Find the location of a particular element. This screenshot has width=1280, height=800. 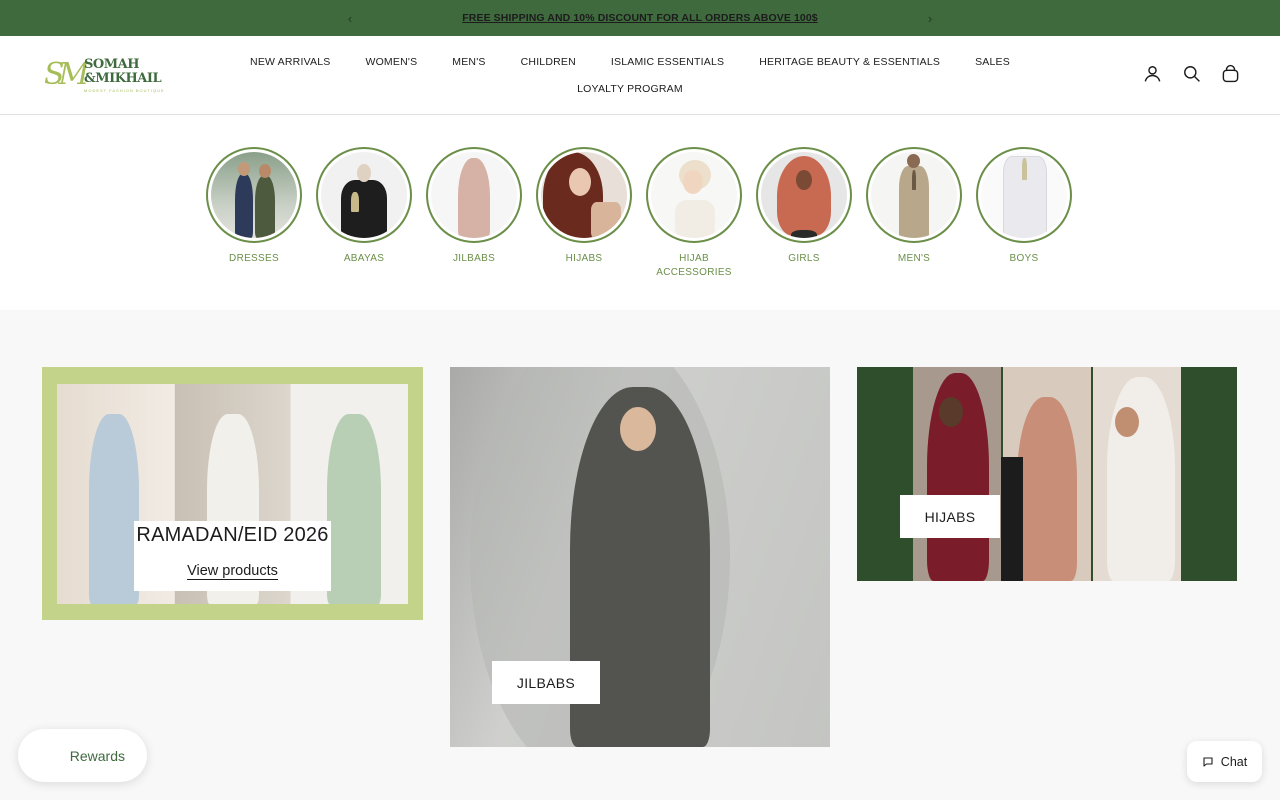

collection-card-hijabs: HIJABS is located at coordinates (1047, 474).